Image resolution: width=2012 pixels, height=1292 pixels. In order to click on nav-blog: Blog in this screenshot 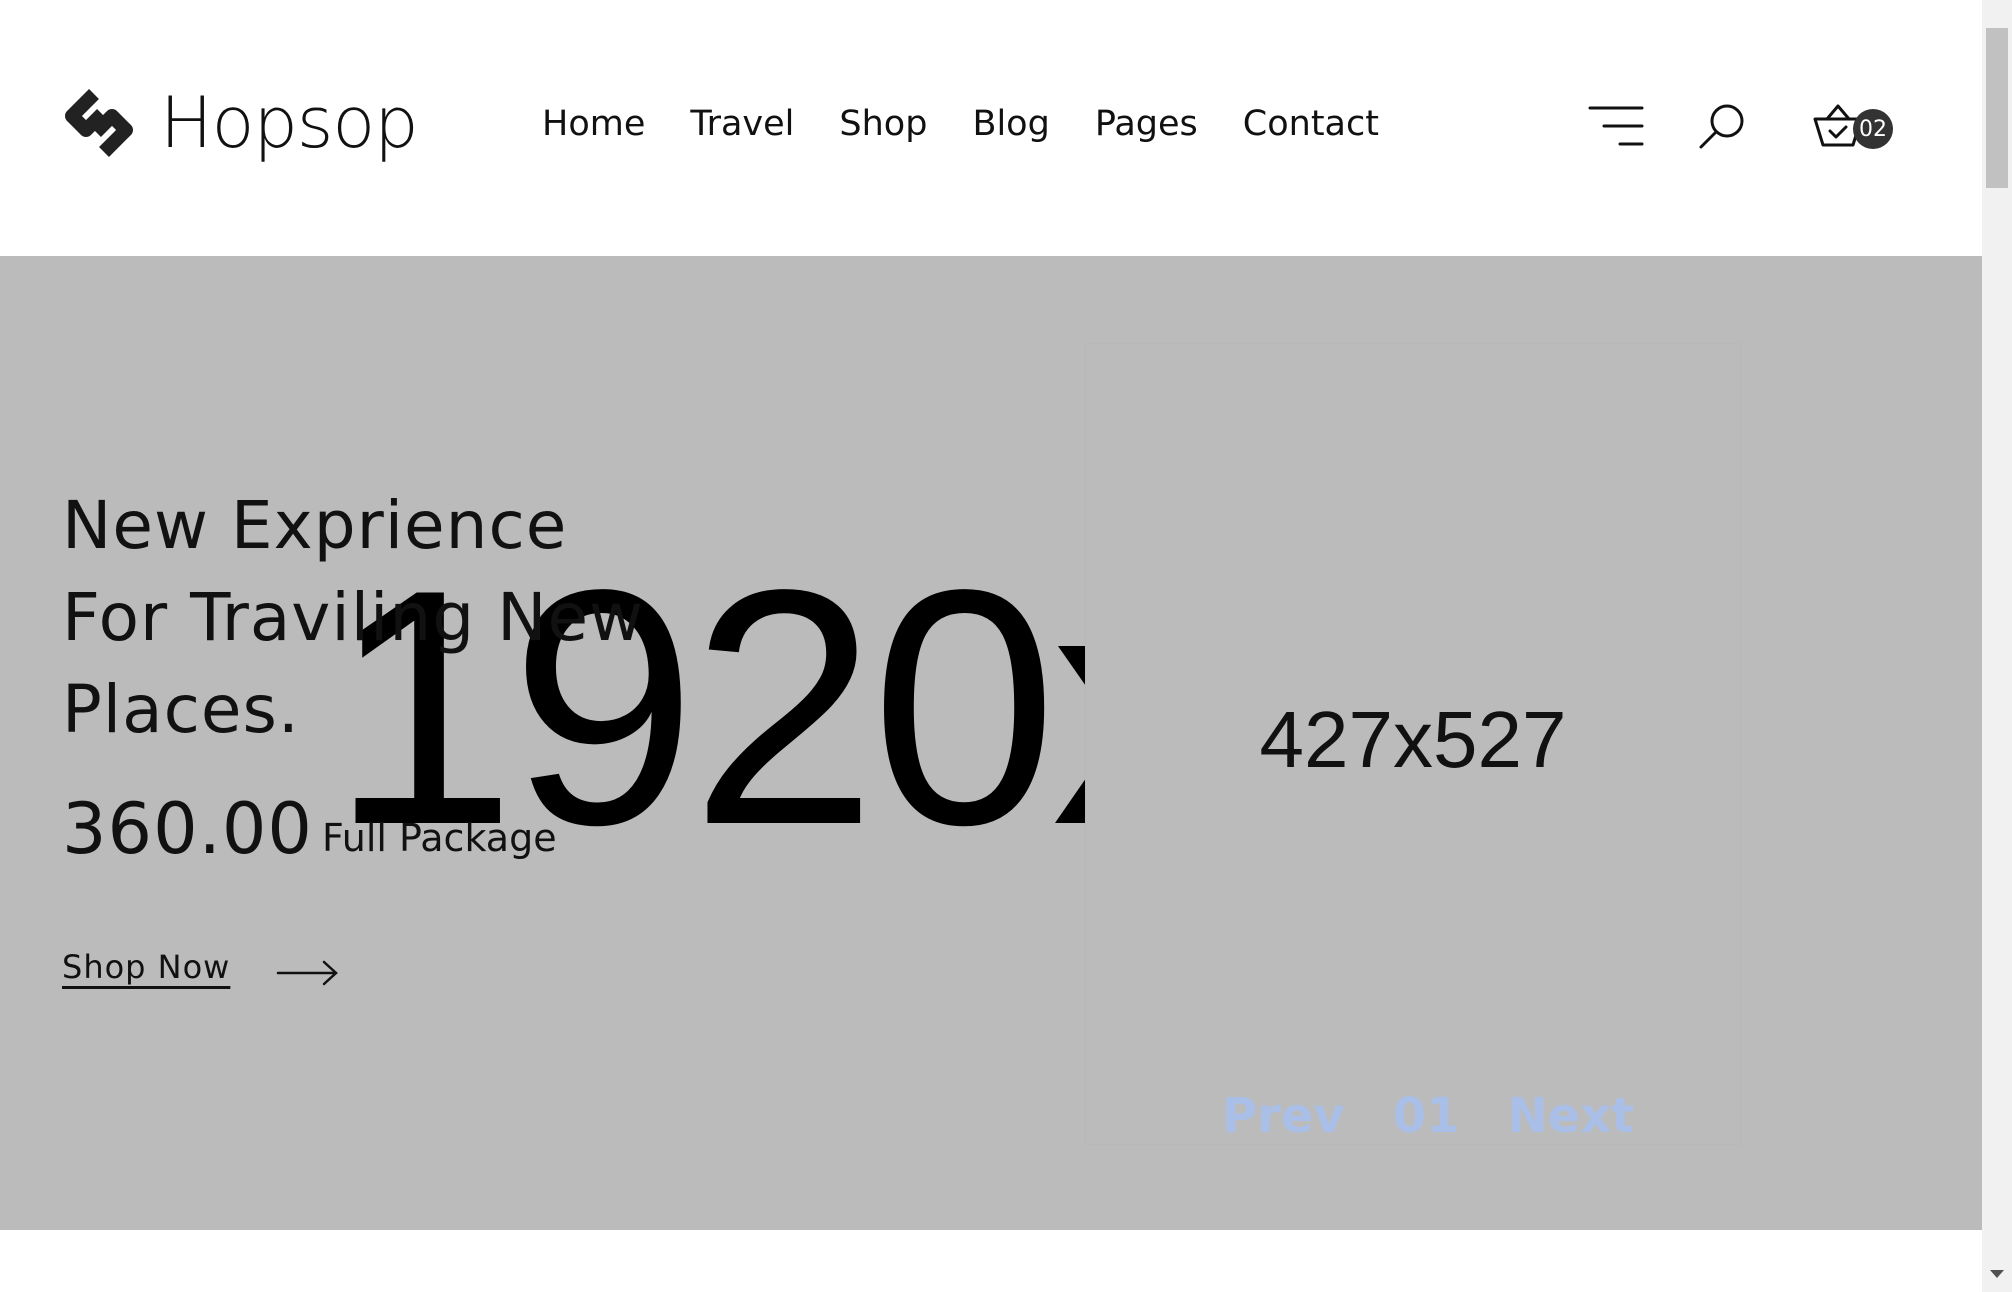, I will do `click(1010, 124)`.